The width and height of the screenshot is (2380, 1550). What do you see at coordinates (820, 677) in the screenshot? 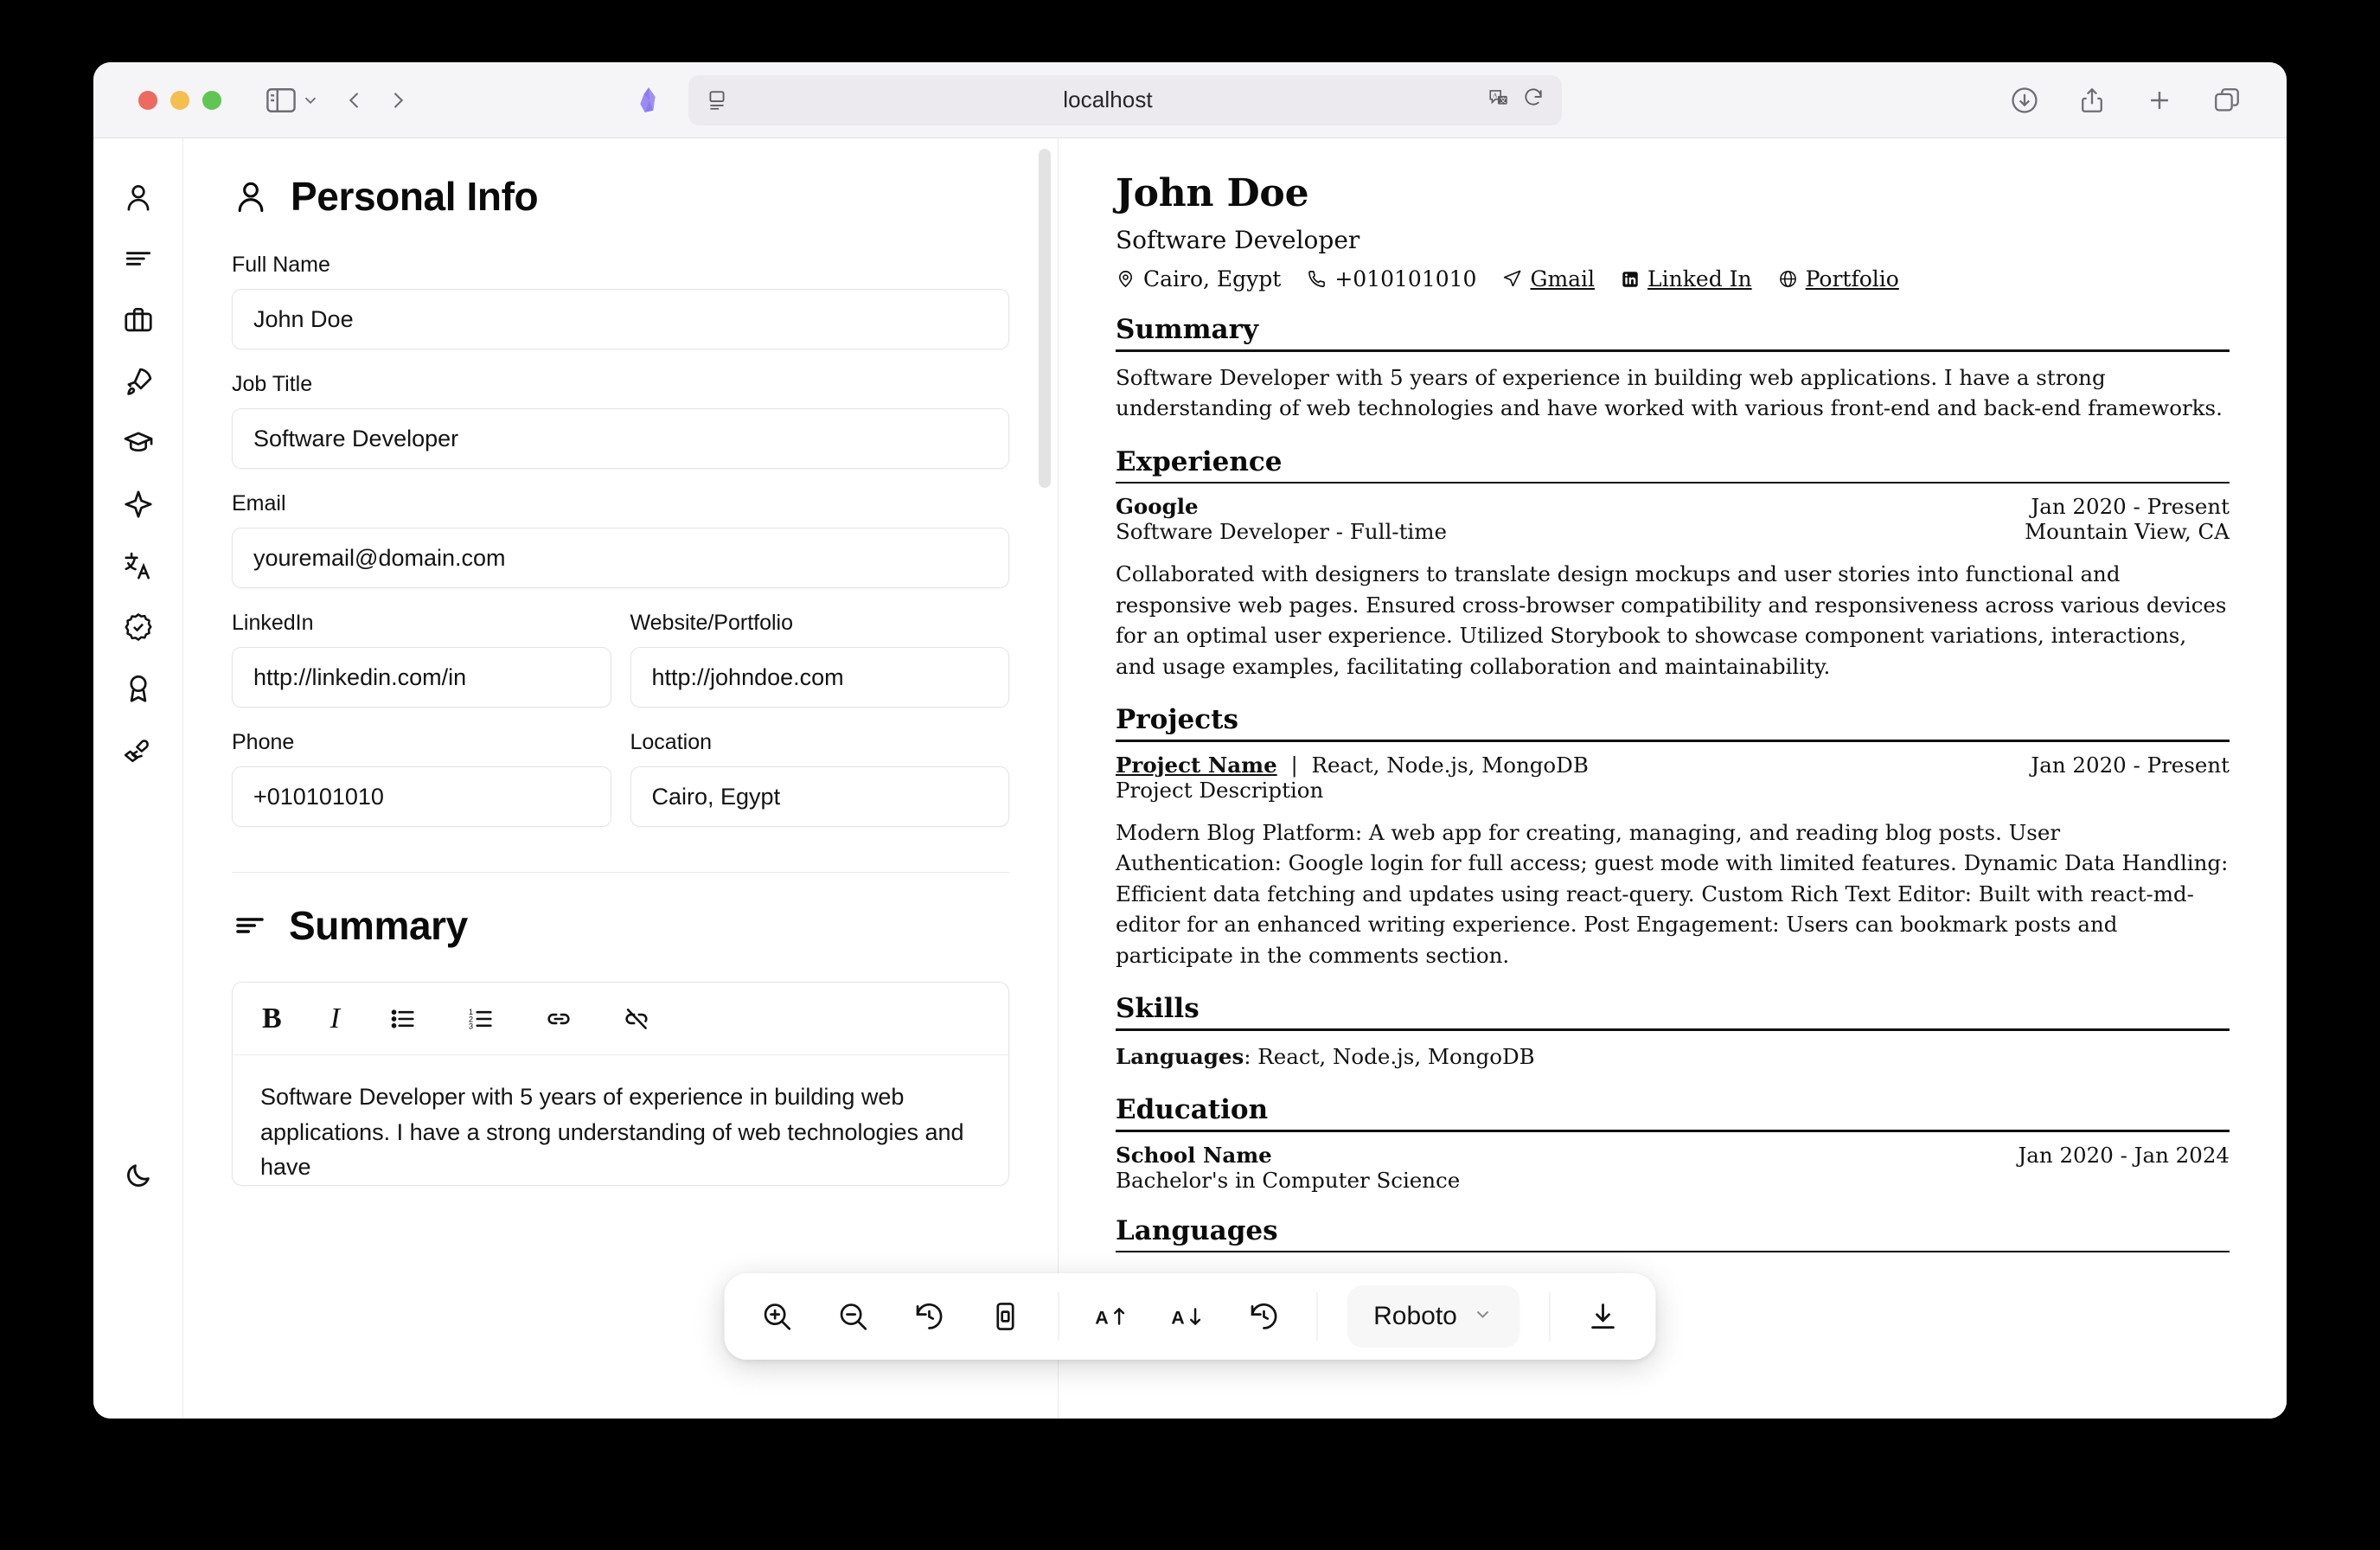
I see `website-input: http://johndoe.com` at bounding box center [820, 677].